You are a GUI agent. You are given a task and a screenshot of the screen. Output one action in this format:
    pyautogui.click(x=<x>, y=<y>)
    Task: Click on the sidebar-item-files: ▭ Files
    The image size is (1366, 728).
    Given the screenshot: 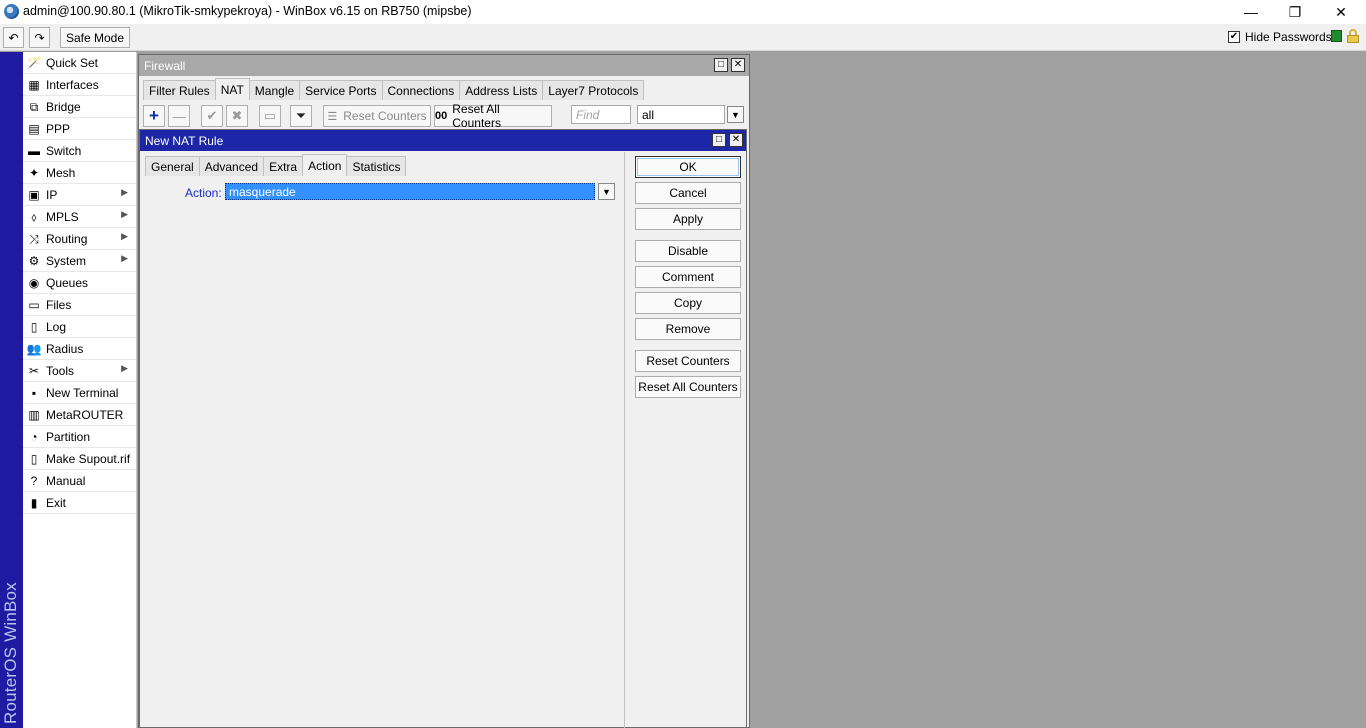 What is the action you would take?
    pyautogui.click(x=79, y=305)
    